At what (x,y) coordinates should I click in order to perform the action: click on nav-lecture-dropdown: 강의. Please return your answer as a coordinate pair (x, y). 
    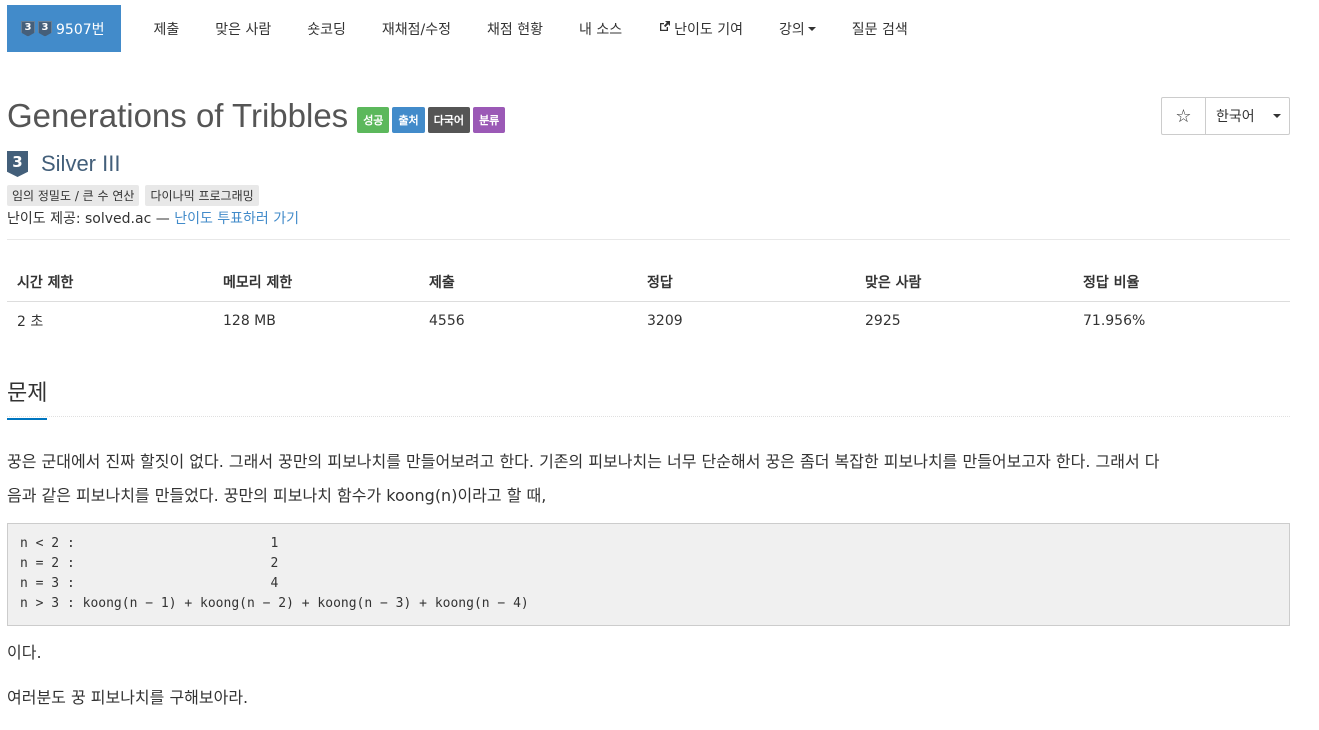
    Looking at the image, I should click on (797, 28).